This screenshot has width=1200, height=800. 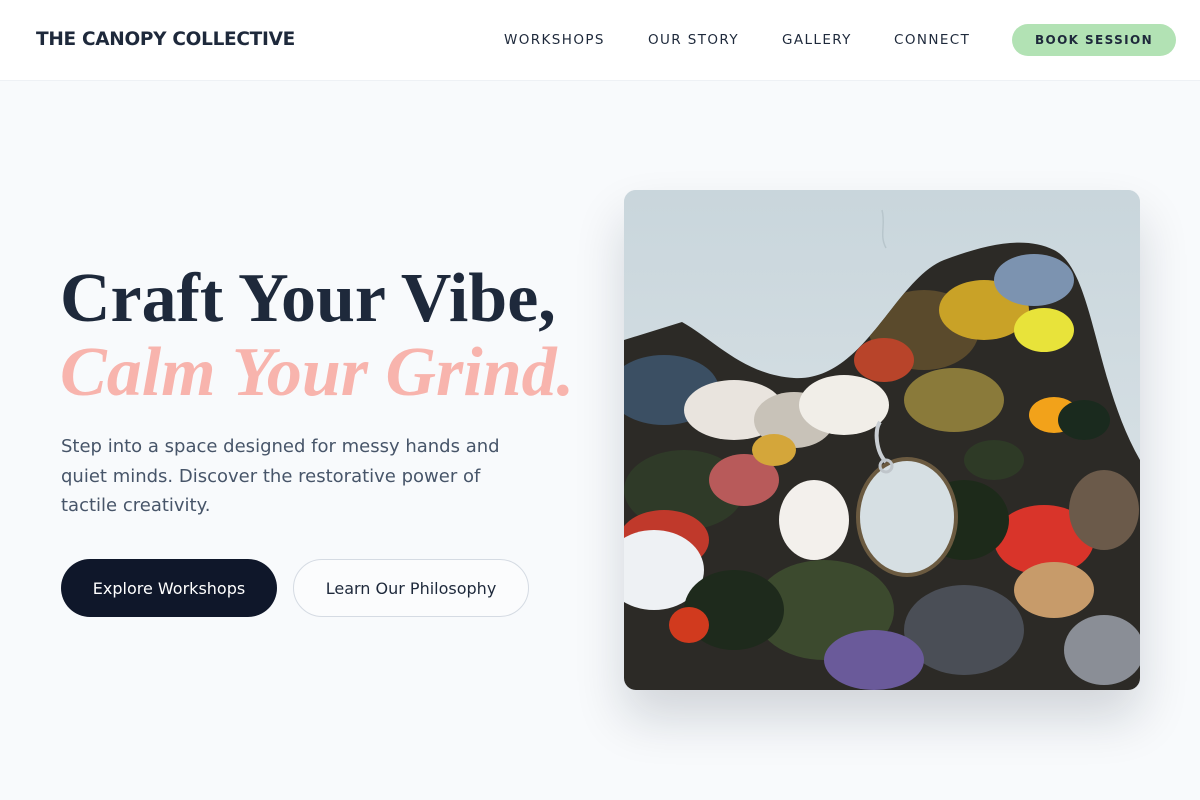 I want to click on nav-link-workshops: WORKSHOPS, so click(x=554, y=40).